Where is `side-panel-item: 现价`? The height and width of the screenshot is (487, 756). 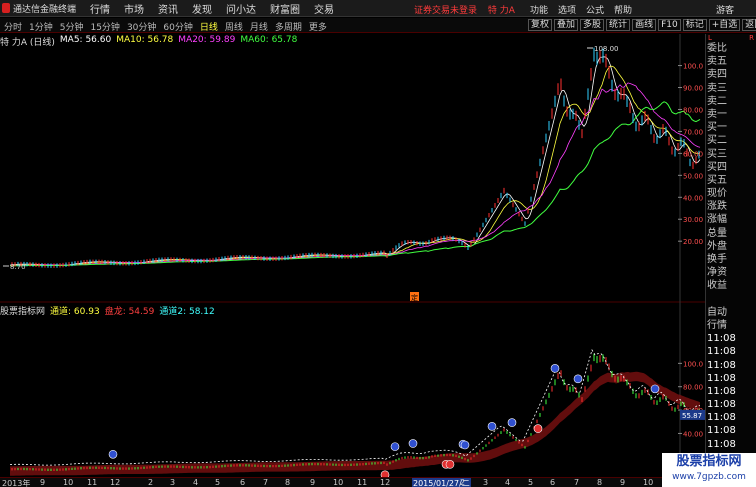
side-panel-item: 现价 is located at coordinates (731, 193).